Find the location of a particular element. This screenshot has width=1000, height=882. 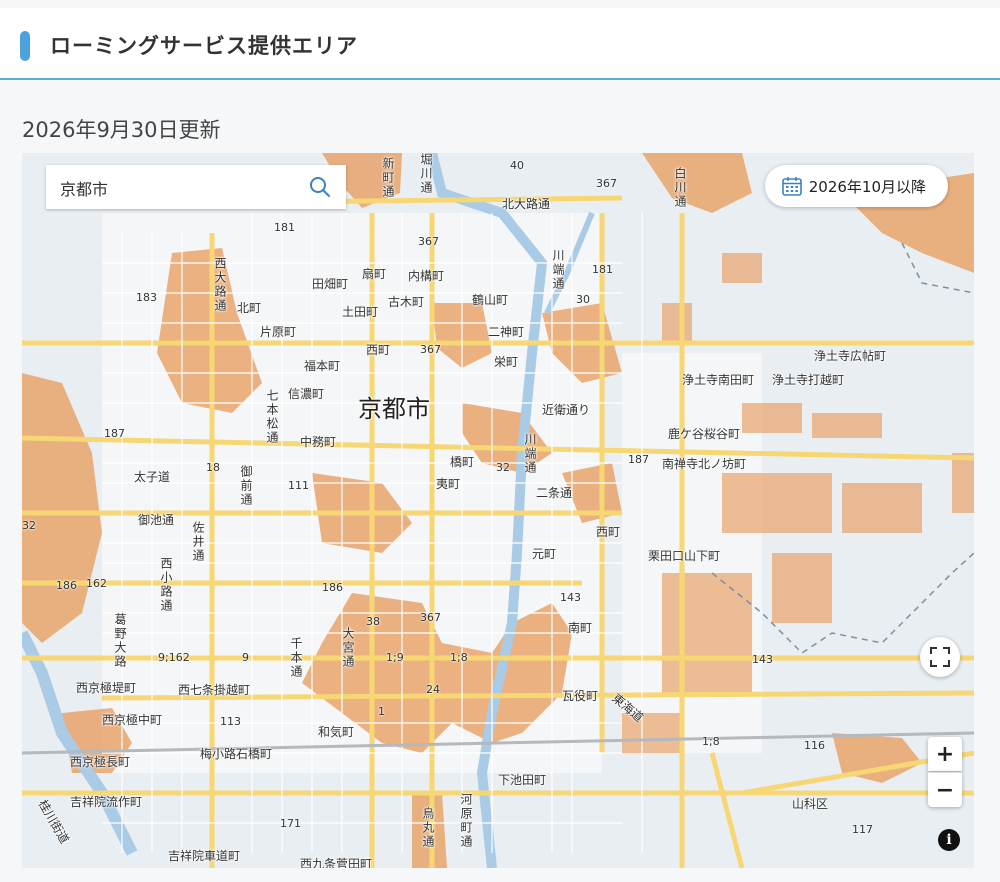

street-label: 白川通 is located at coordinates (680, 188).